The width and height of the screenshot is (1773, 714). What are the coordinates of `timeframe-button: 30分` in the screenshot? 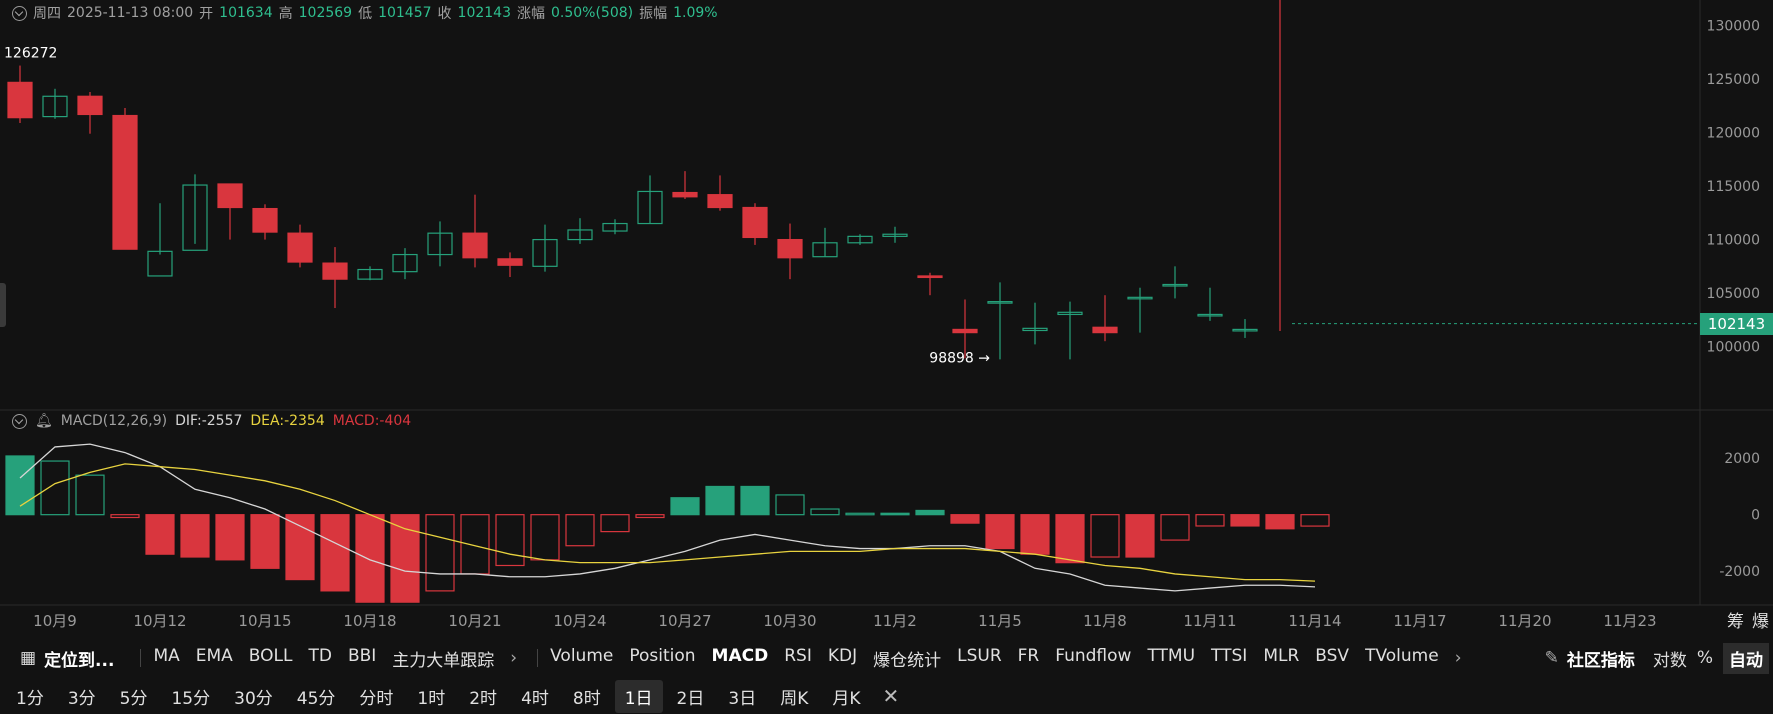 It's located at (253, 696).